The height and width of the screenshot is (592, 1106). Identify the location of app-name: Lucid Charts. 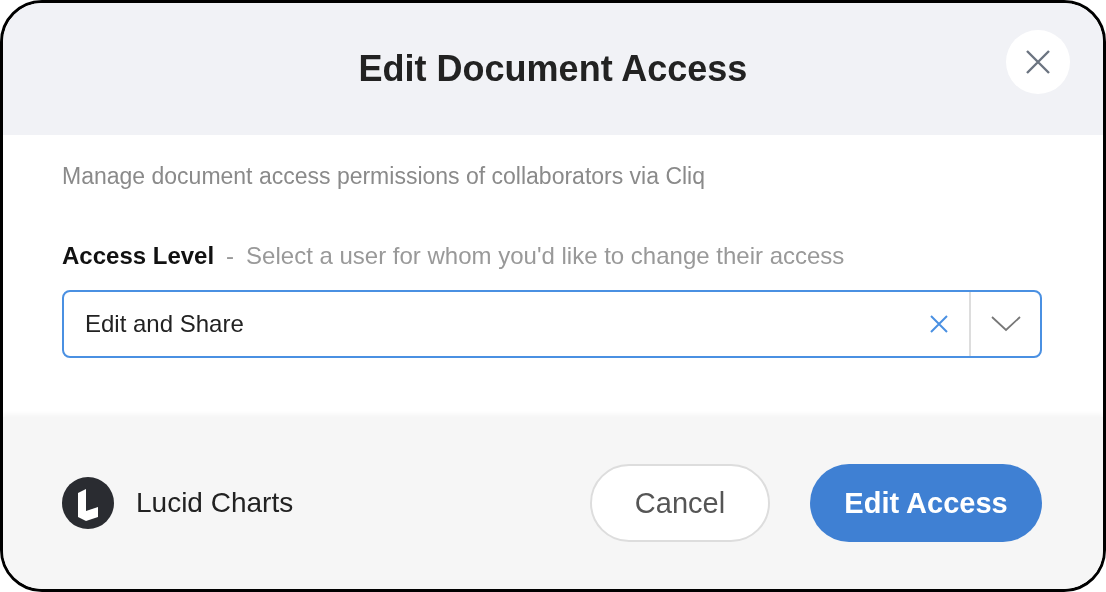
(215, 503).